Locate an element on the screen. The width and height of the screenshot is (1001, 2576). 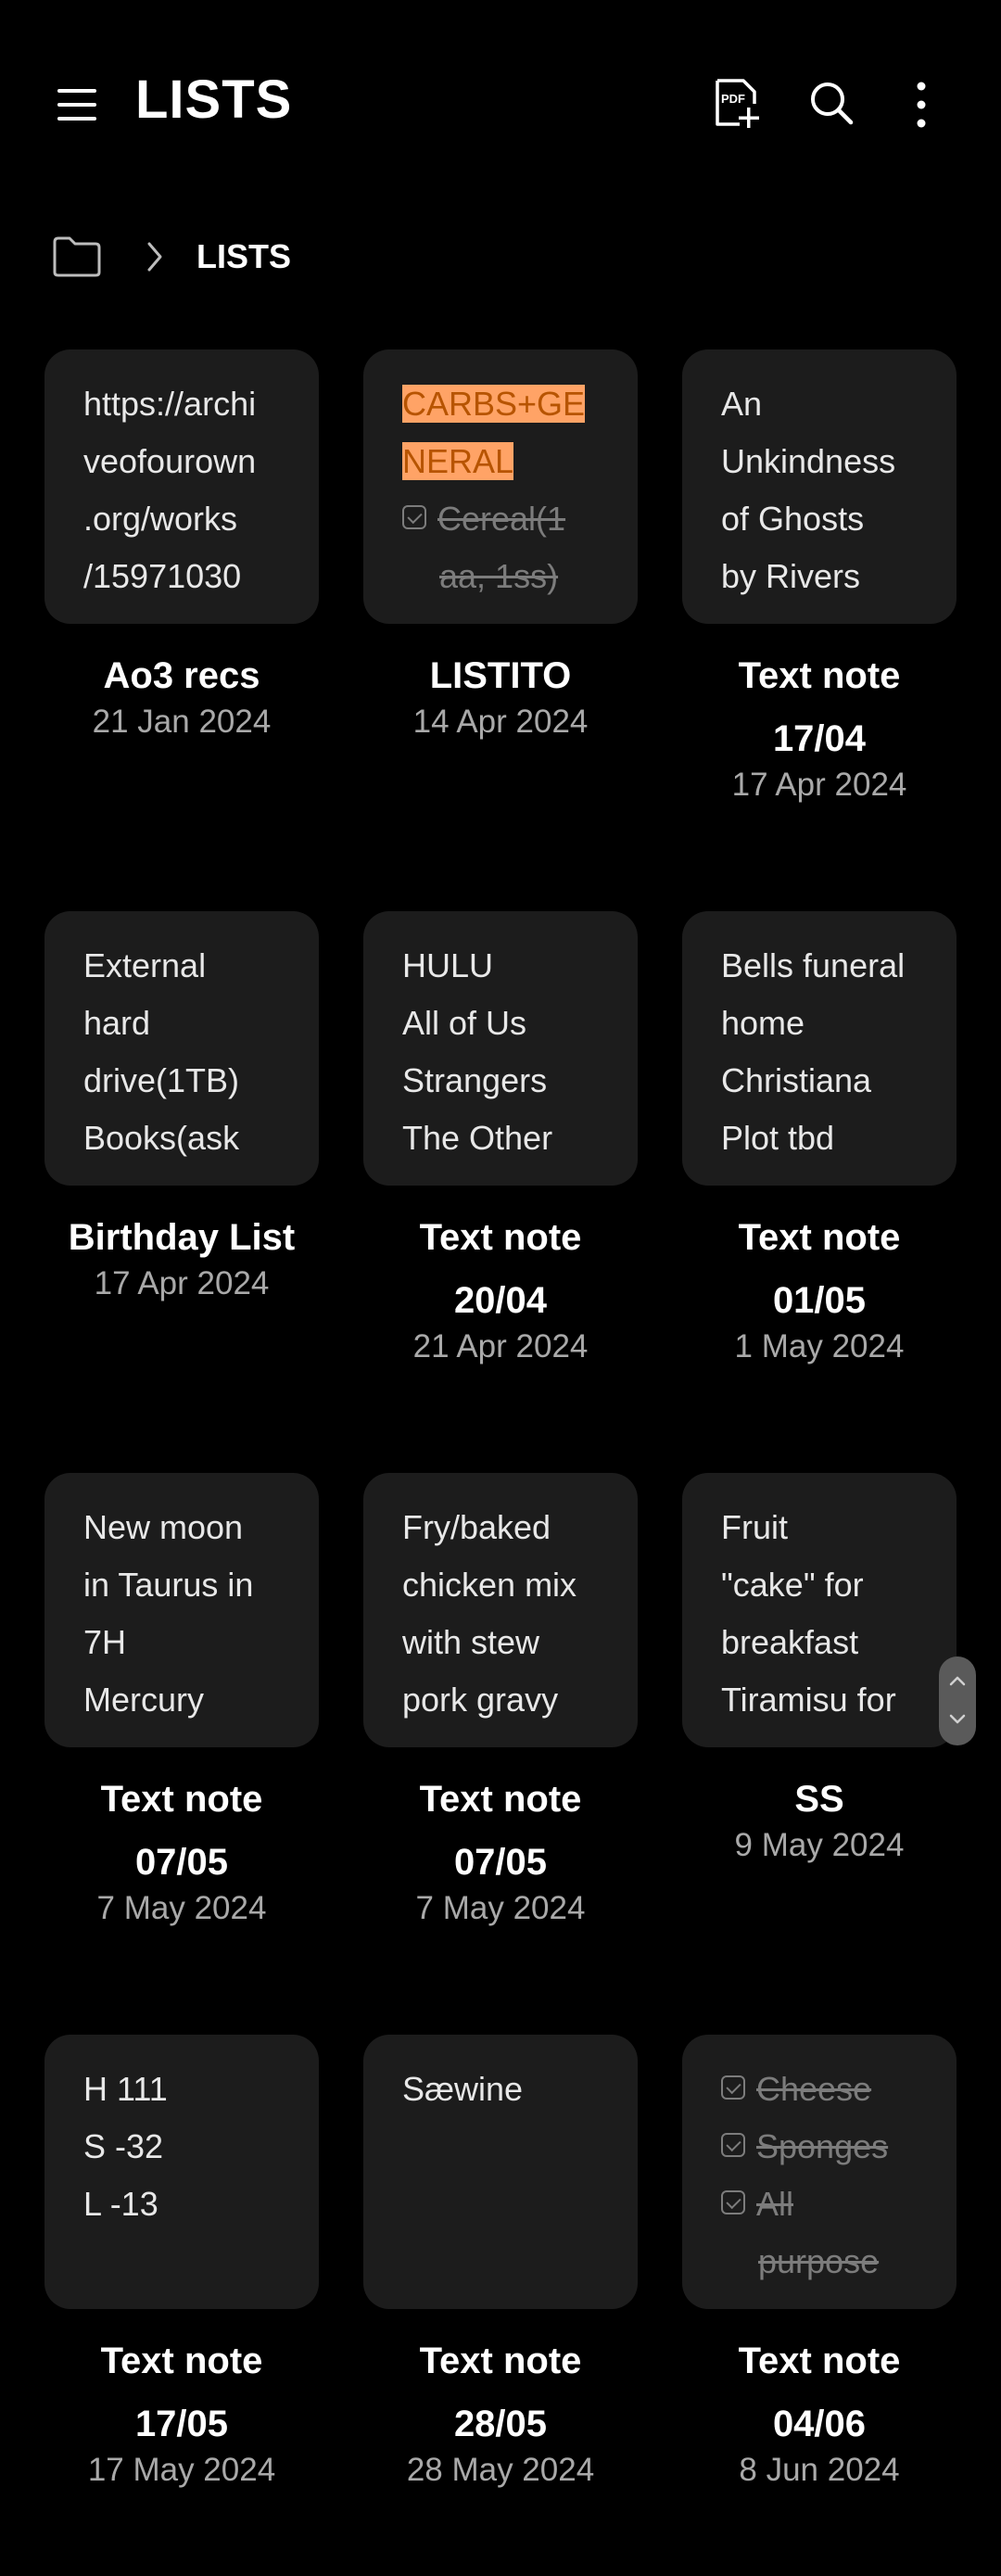
page-title: LISTS is located at coordinates (214, 100).